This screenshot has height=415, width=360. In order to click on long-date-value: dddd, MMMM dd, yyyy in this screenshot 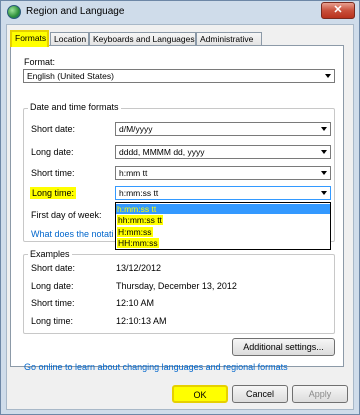, I will do `click(162, 152)`.